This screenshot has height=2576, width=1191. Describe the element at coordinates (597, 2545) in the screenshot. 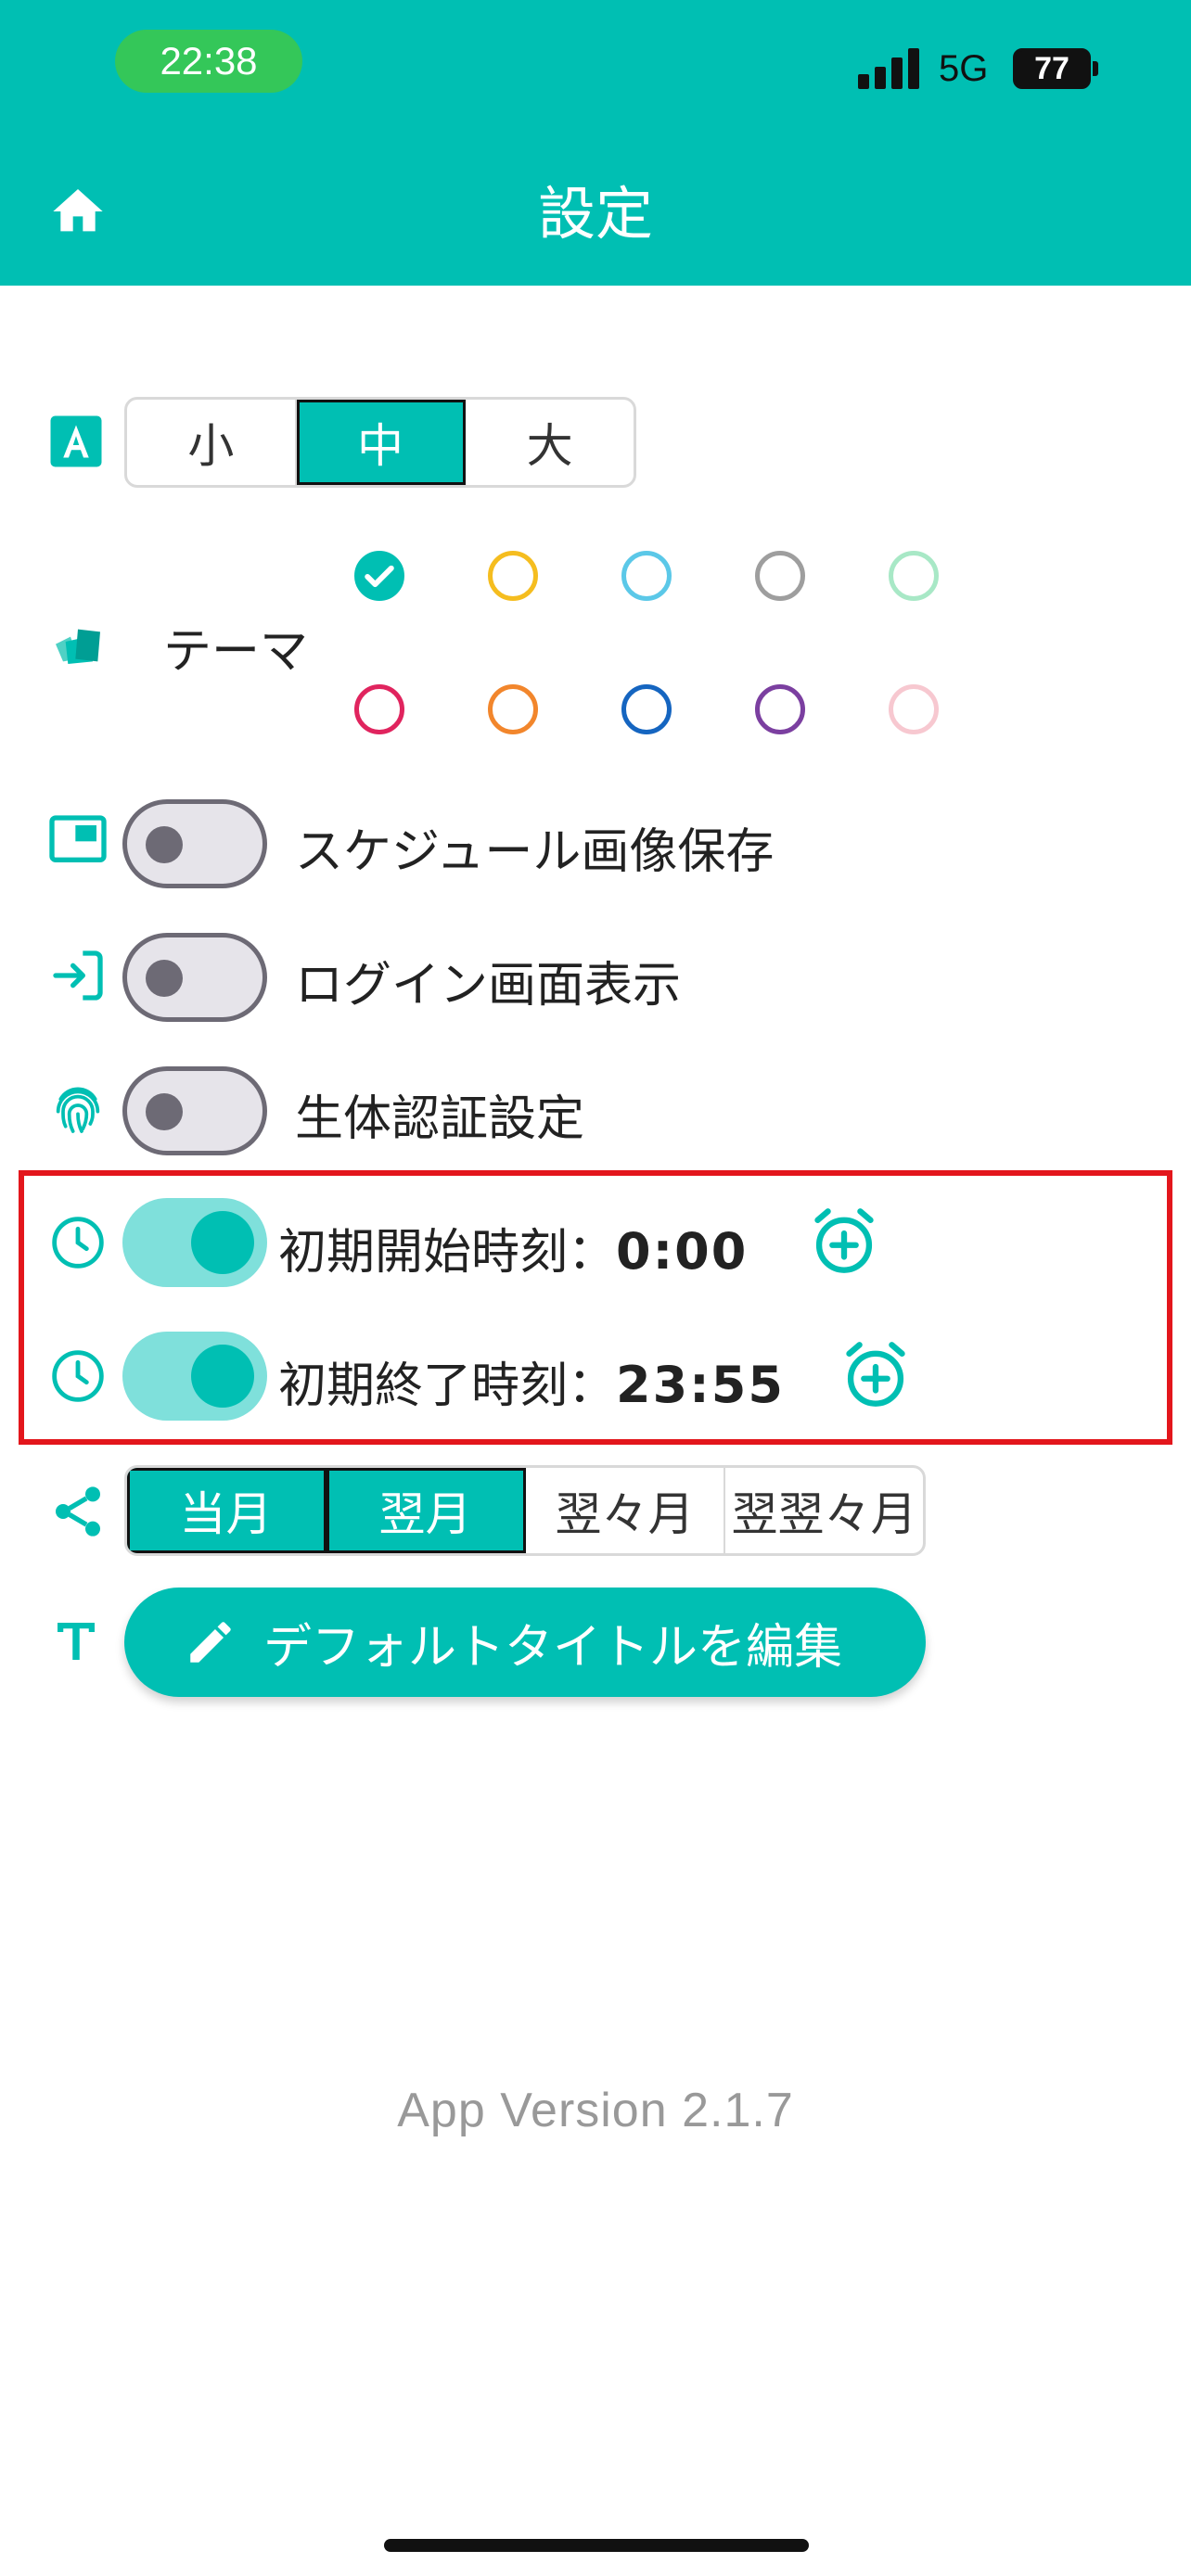

I see `home-indicator` at that location.